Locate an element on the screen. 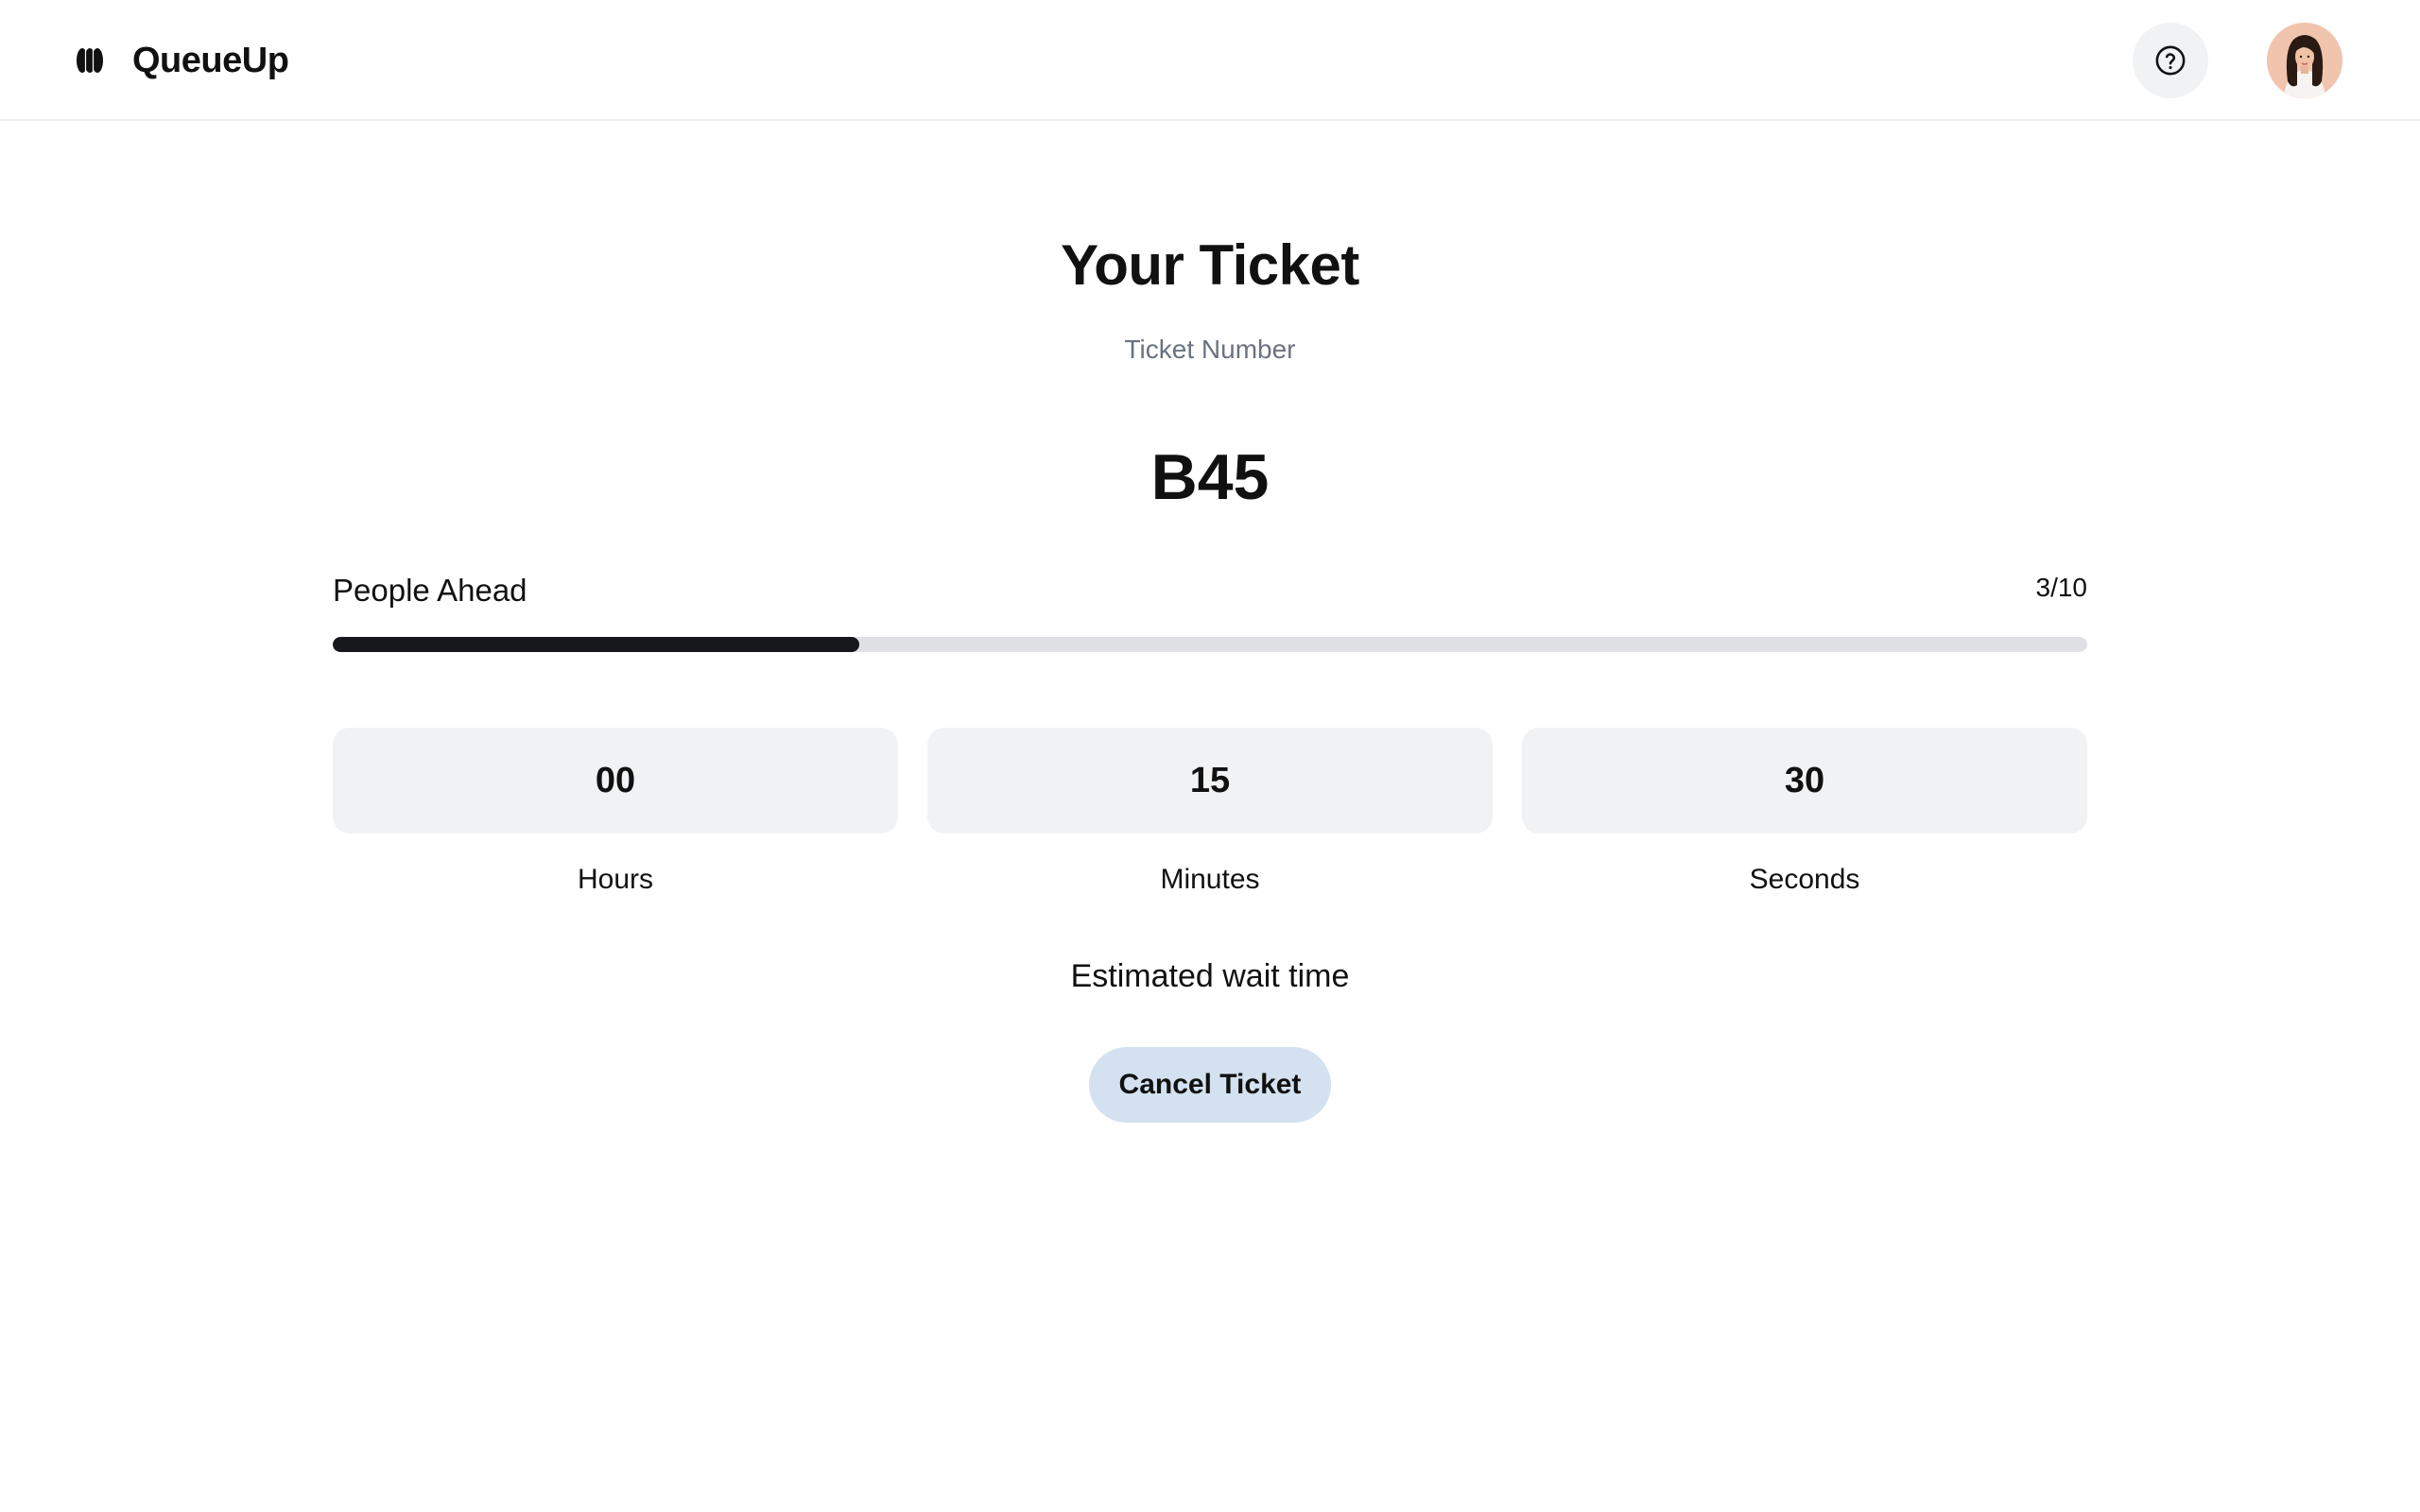  people-ahead-label: People Ahead is located at coordinates (430, 590).